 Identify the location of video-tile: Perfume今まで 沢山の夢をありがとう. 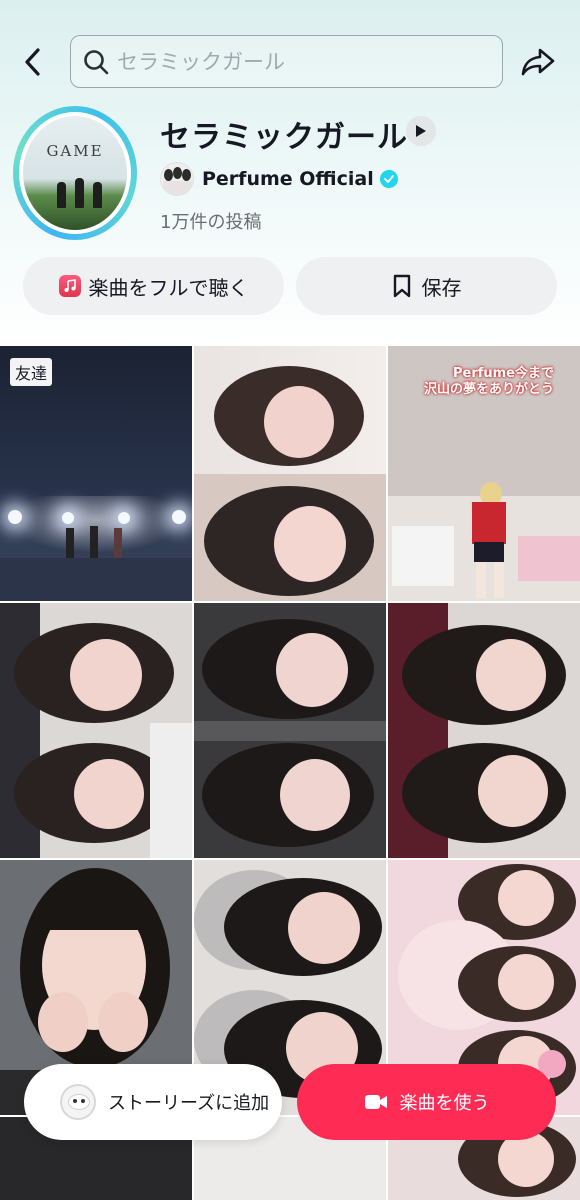
(484, 473).